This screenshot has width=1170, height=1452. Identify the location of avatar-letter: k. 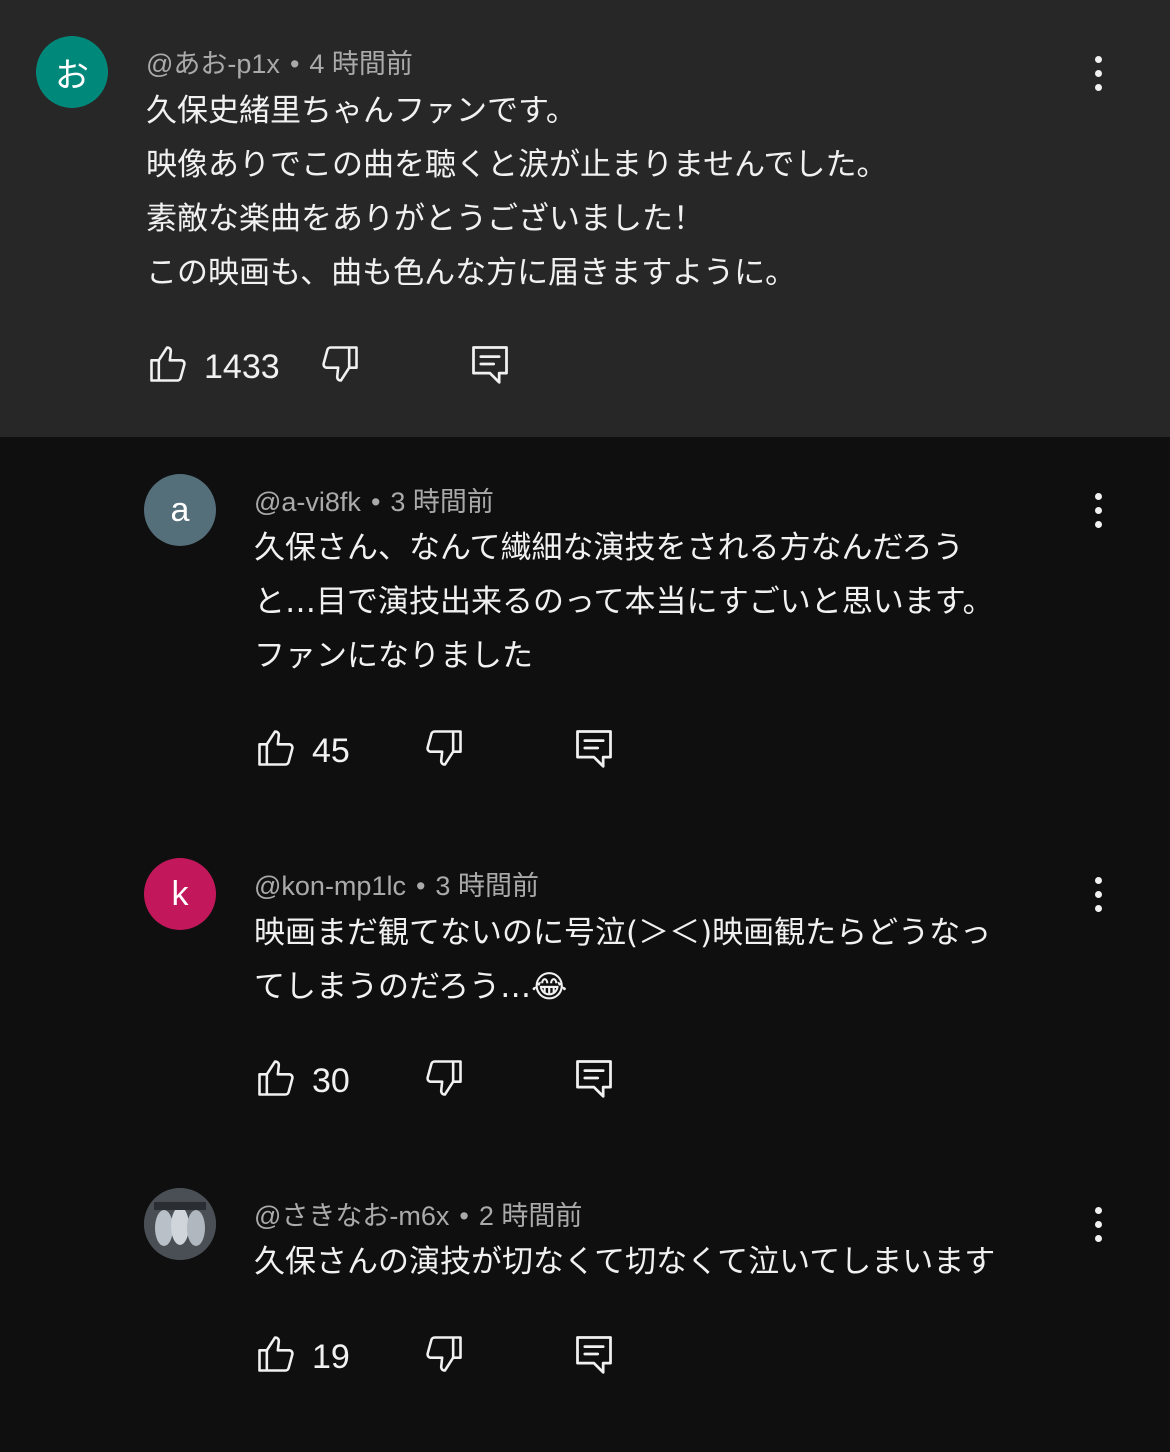
(180, 893).